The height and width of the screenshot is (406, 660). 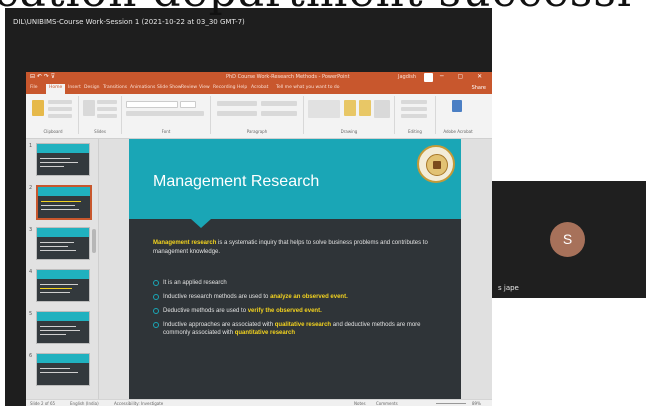 What do you see at coordinates (217, 297) in the screenshot?
I see `bullet-text: Inductive research methods are used to` at bounding box center [217, 297].